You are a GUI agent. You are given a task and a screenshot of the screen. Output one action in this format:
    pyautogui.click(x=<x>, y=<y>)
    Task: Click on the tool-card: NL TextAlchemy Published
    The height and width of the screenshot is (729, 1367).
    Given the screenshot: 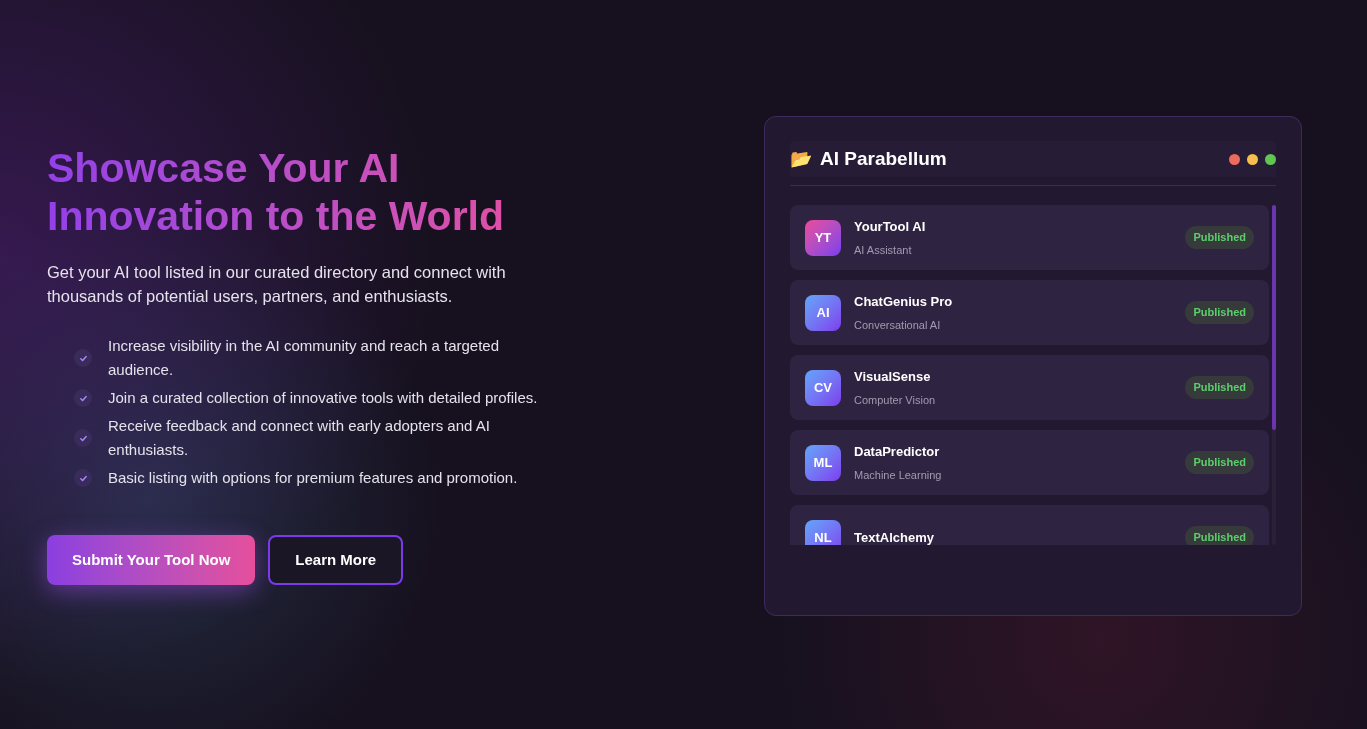 What is the action you would take?
    pyautogui.click(x=1029, y=525)
    